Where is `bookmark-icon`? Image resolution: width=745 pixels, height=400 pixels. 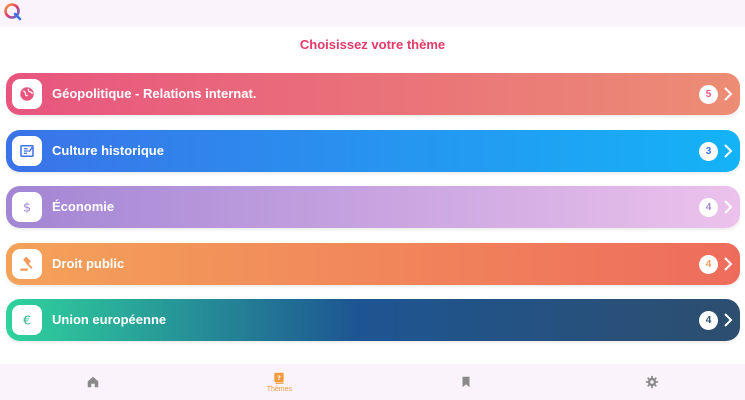 bookmark-icon is located at coordinates (466, 382).